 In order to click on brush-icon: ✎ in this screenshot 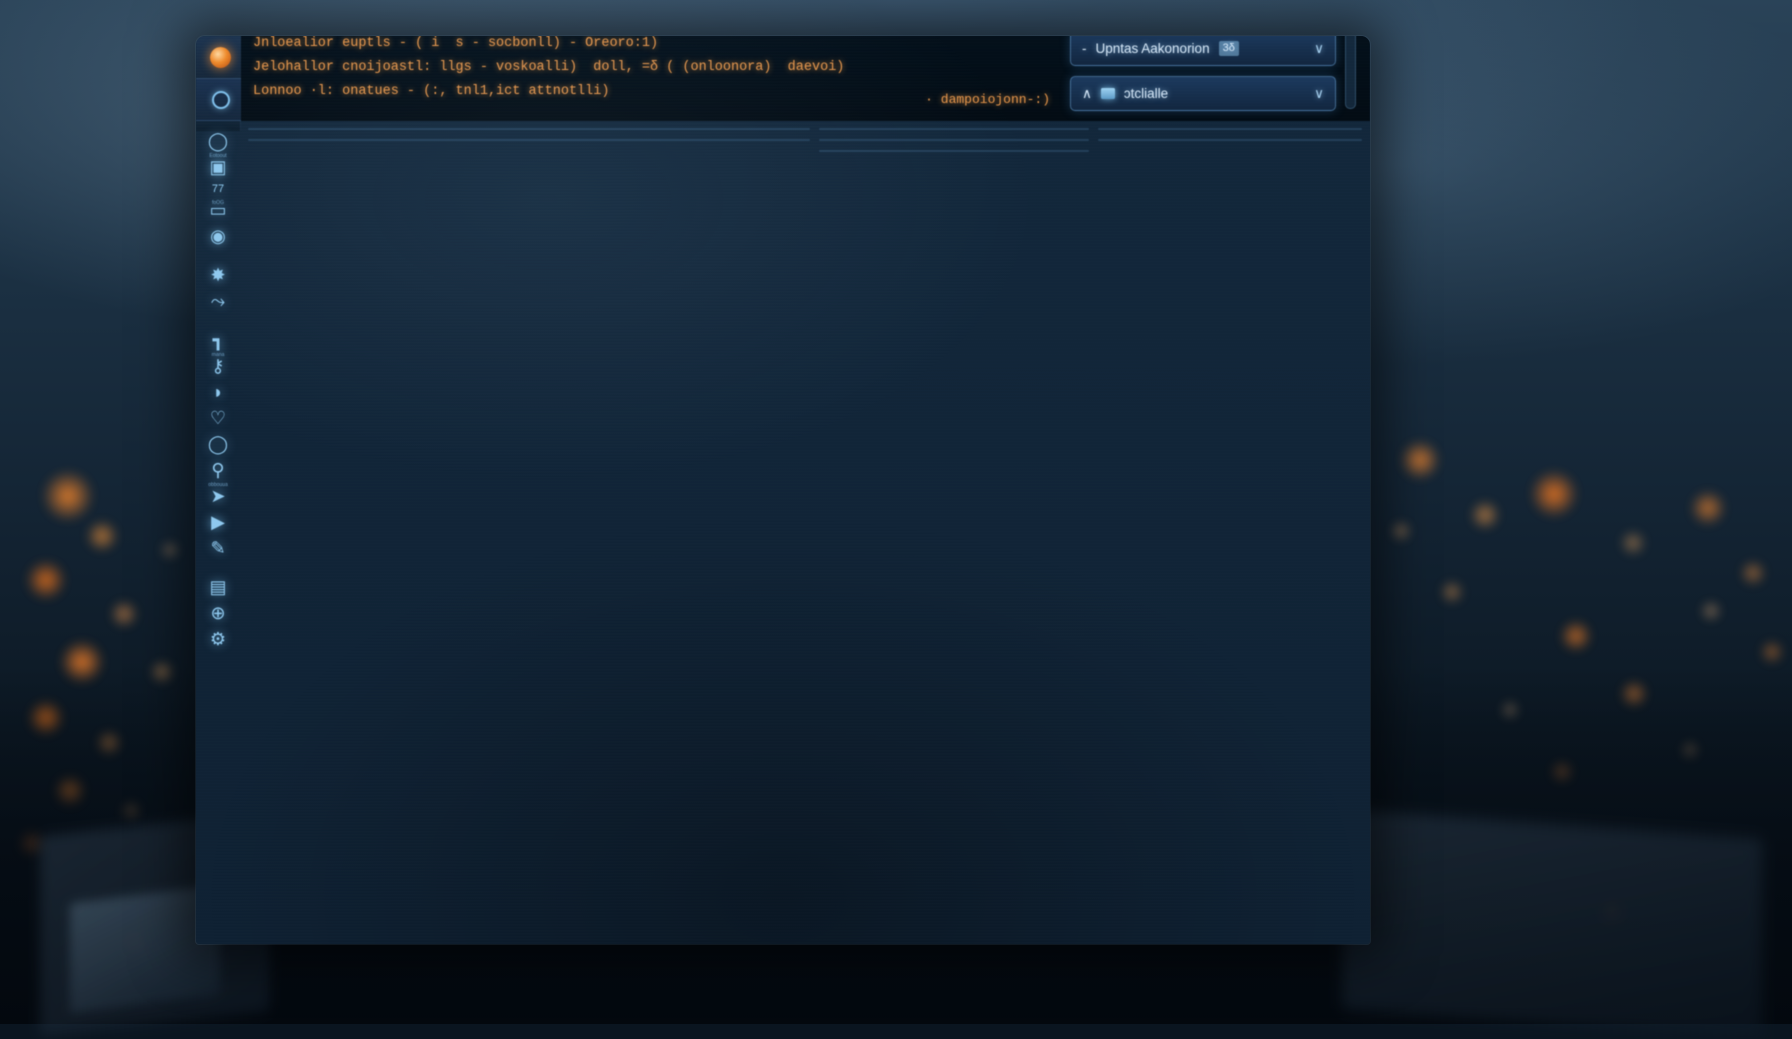, I will do `click(218, 548)`.